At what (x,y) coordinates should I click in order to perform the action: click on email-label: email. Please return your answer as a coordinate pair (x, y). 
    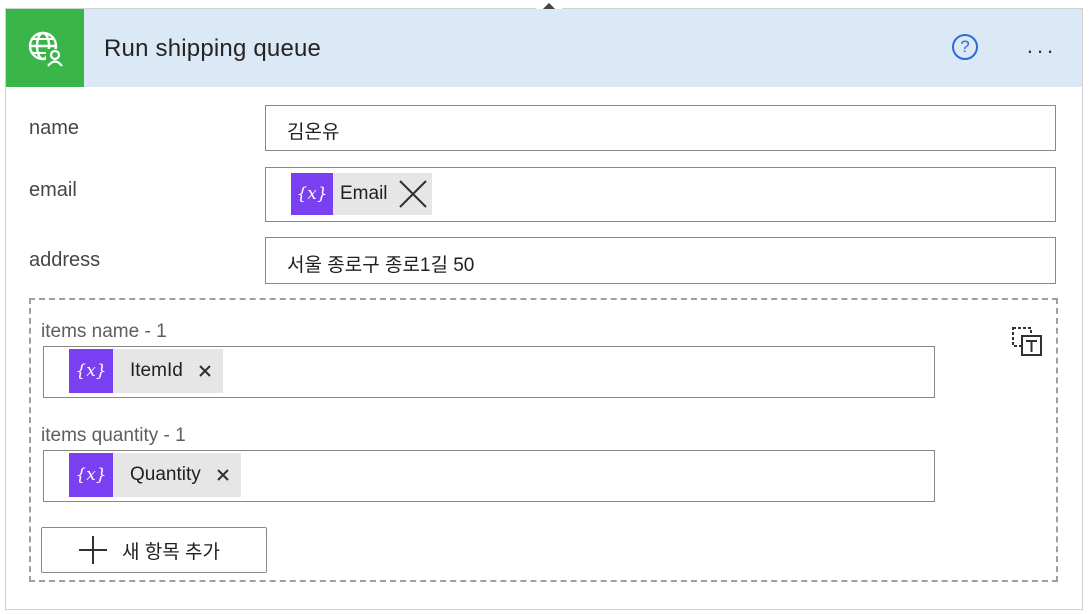
    Looking at the image, I should click on (53, 190).